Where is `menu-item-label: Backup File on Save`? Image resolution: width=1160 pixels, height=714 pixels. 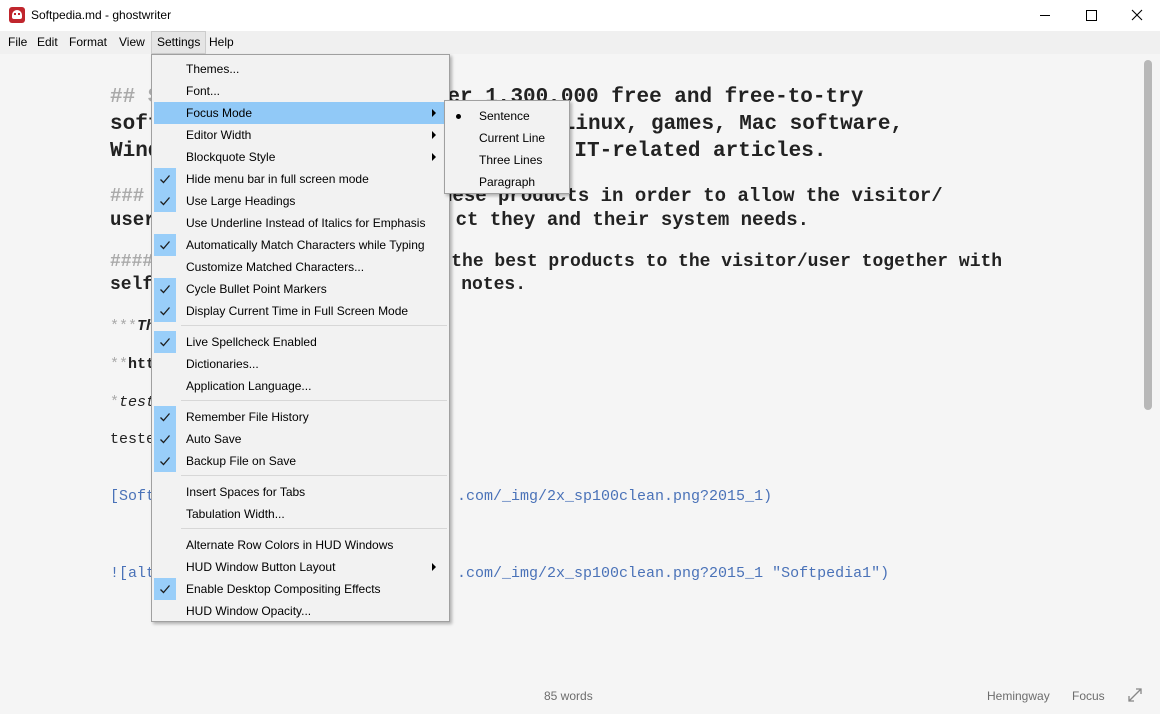 menu-item-label: Backup File on Save is located at coordinates (241, 461).